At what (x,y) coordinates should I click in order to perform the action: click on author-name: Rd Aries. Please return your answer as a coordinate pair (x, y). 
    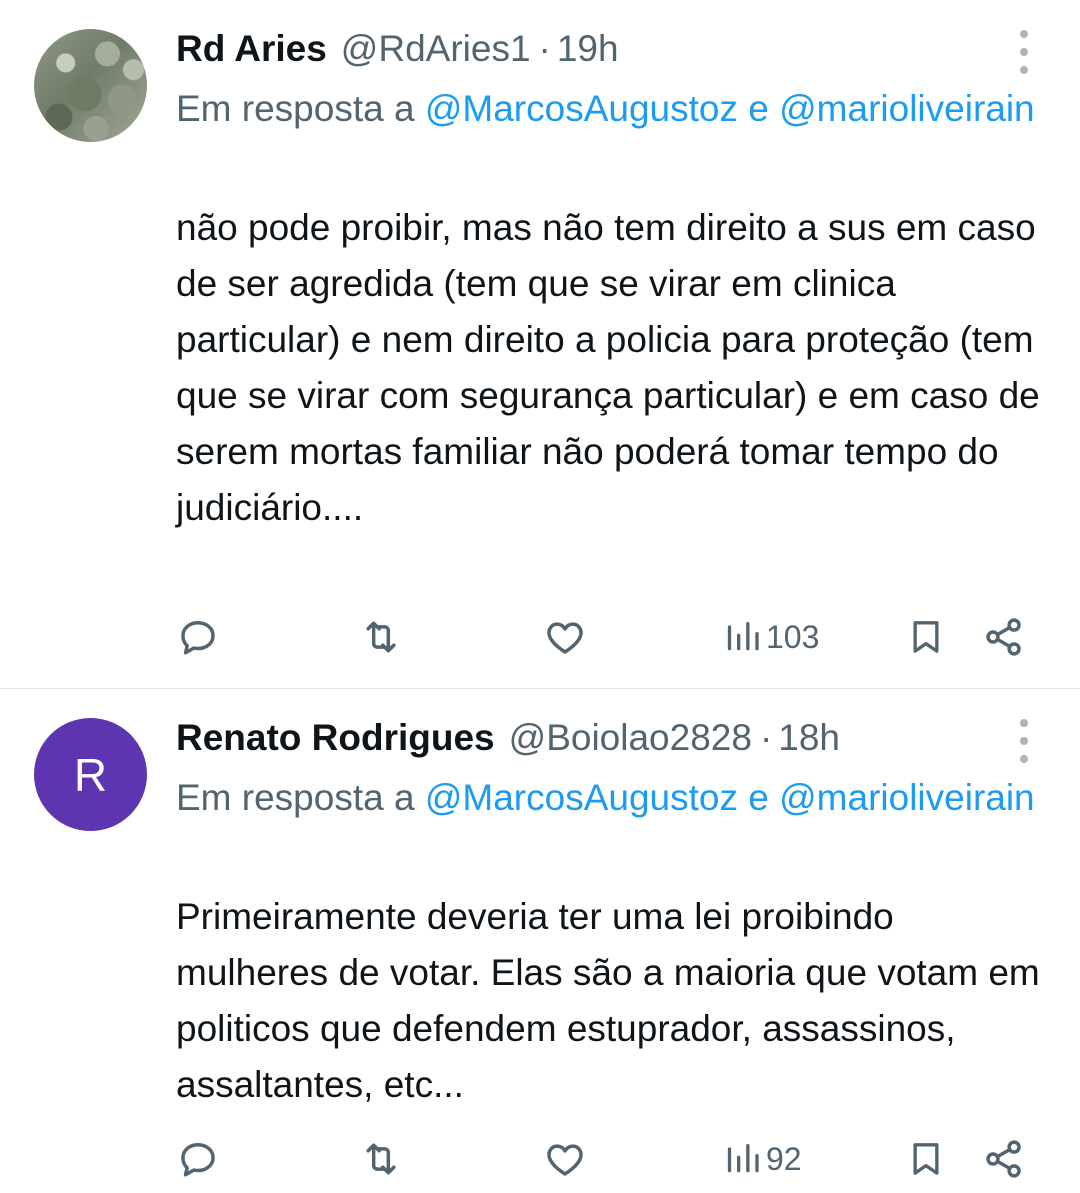
    Looking at the image, I should click on (251, 49).